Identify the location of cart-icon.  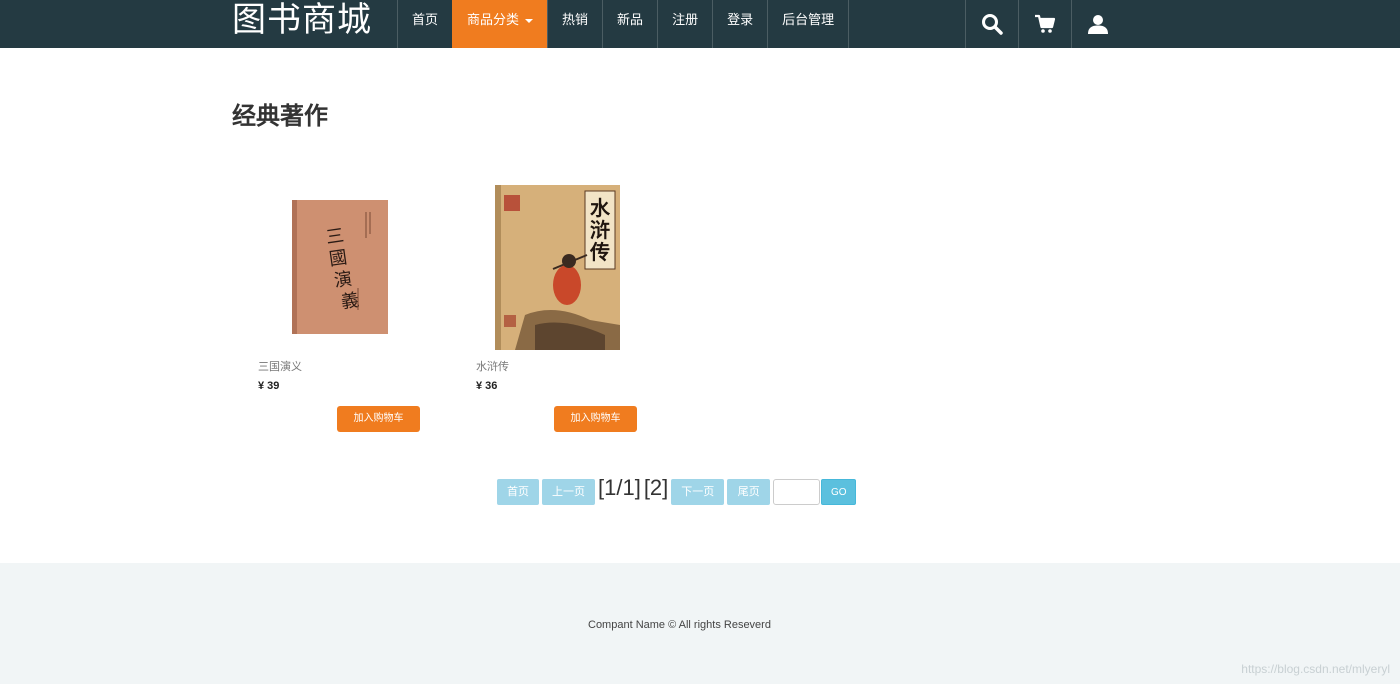
(1045, 23).